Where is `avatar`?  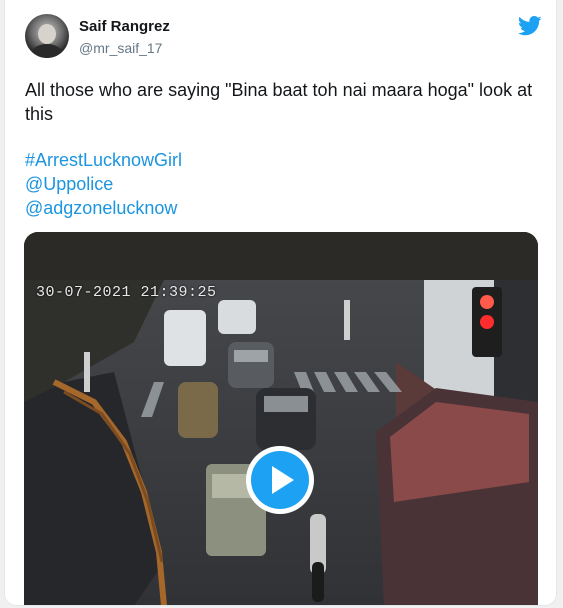
avatar is located at coordinates (47, 36).